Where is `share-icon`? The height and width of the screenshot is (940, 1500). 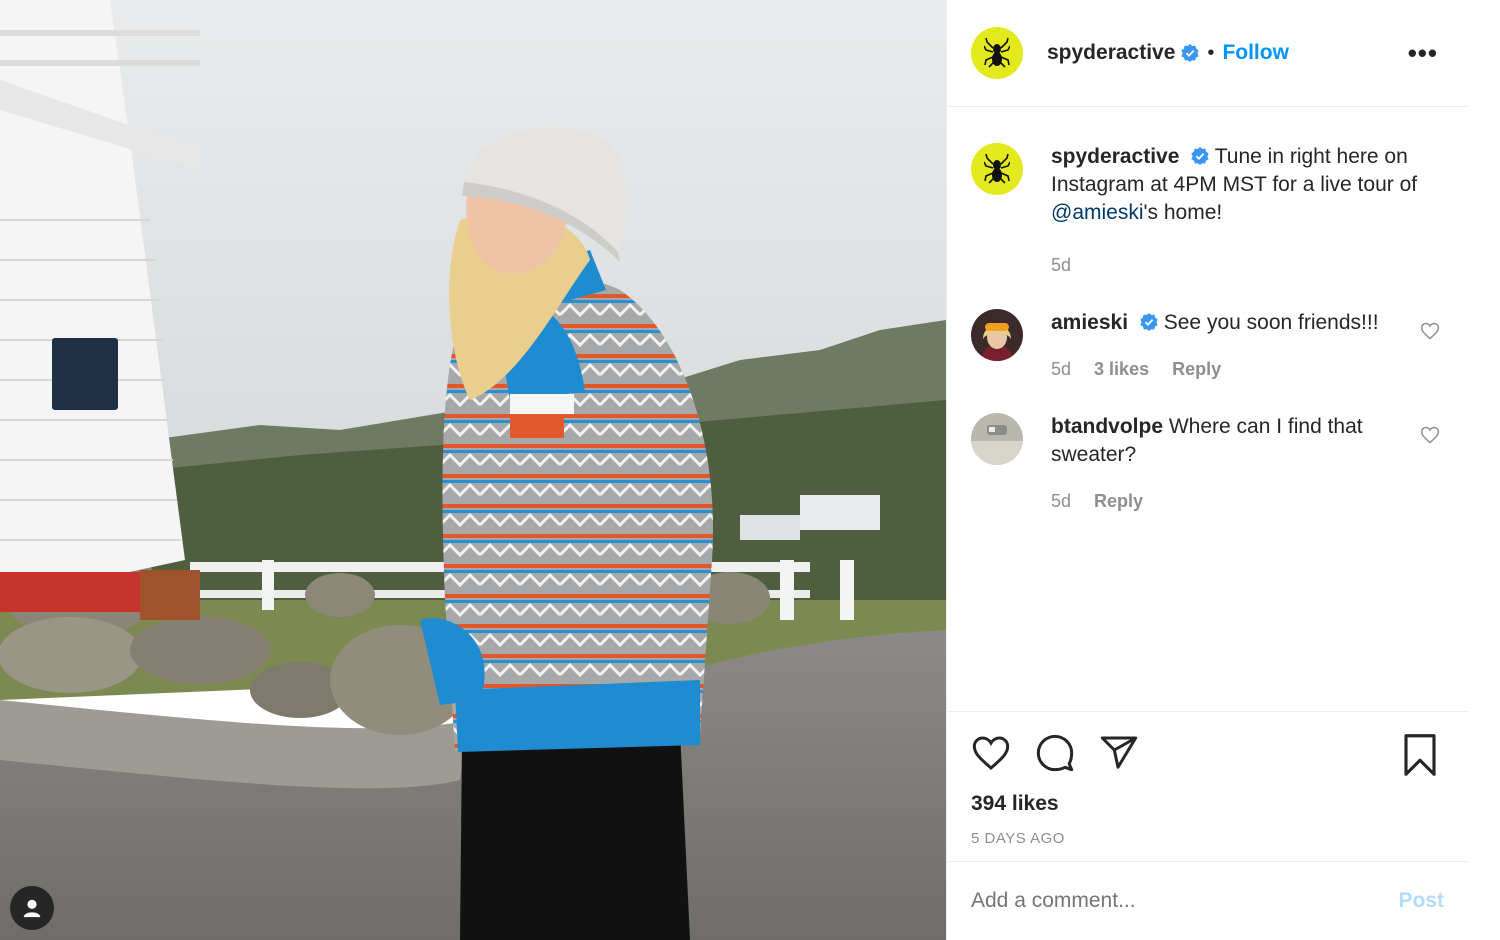
share-icon is located at coordinates (1119, 753).